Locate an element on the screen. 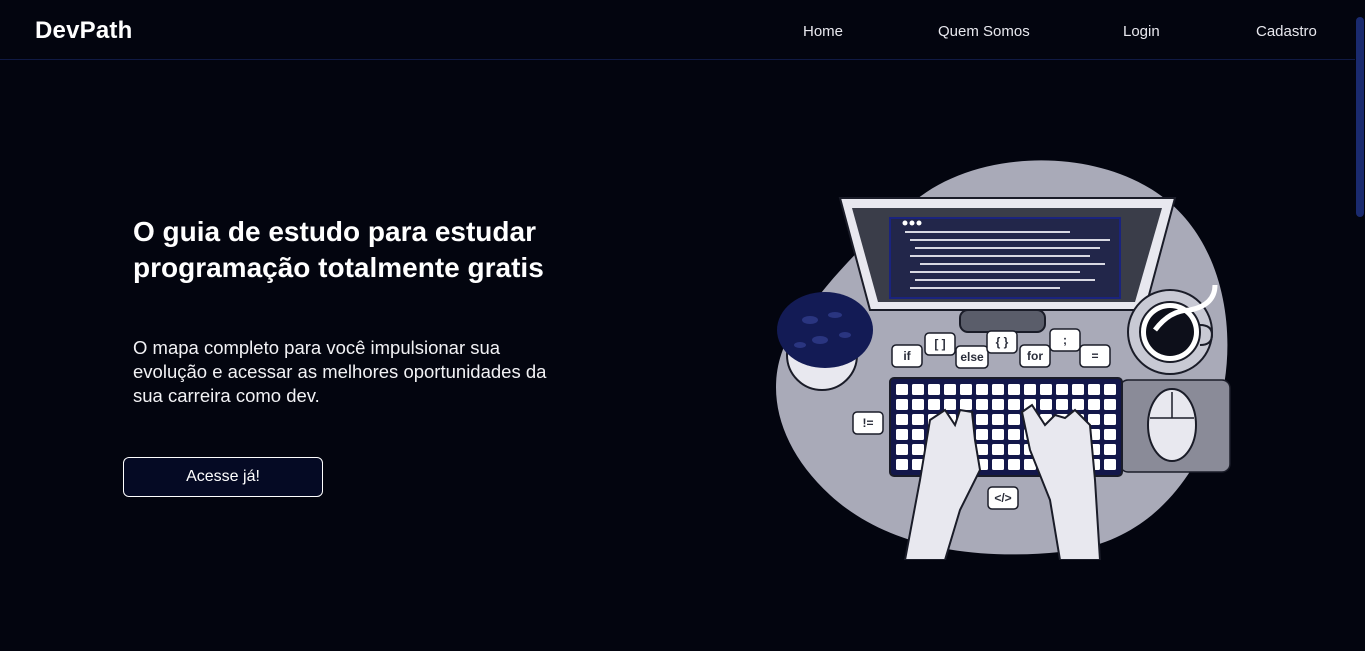 The height and width of the screenshot is (651, 1365). code-bubble-semicolon: ; is located at coordinates (1065, 340).